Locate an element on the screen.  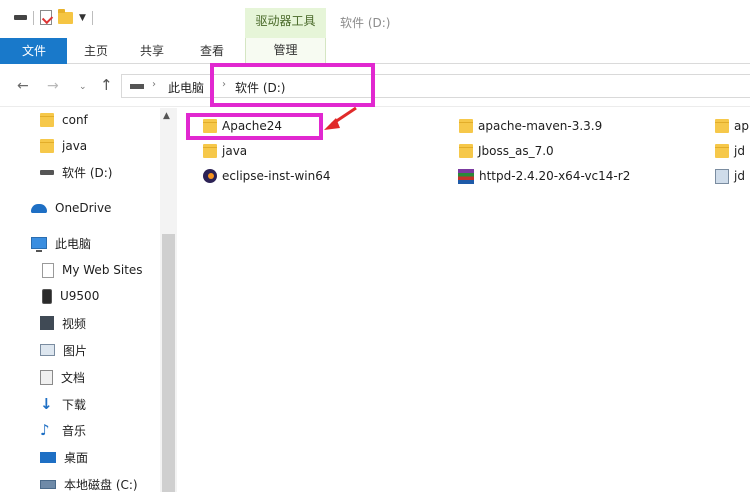
tab-manage: 管理 is located at coordinates (285, 51).